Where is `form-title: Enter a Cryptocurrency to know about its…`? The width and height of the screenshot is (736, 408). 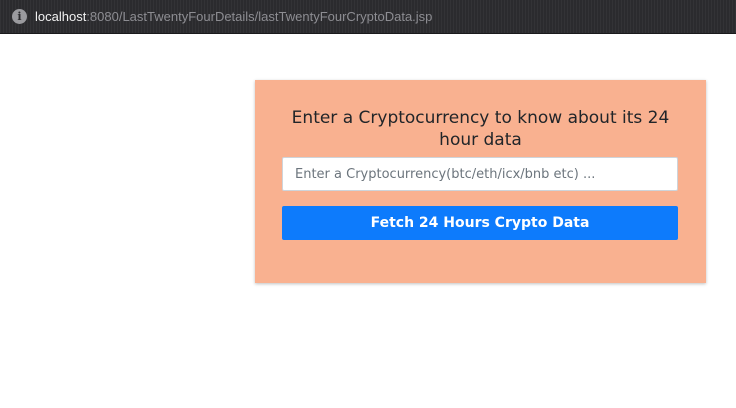
form-title: Enter a Cryptocurrency to know about its… is located at coordinates (480, 129).